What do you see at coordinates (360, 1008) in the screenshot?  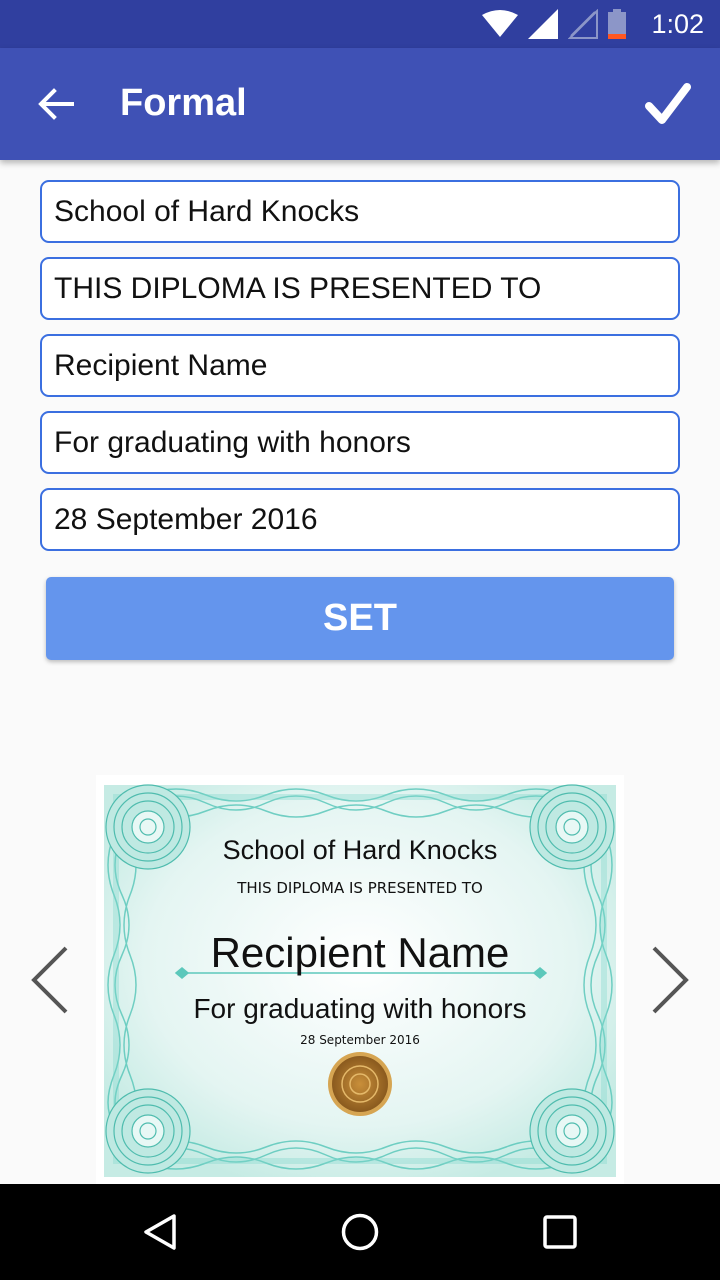 I see `certificate-reason: For graduating with honors` at bounding box center [360, 1008].